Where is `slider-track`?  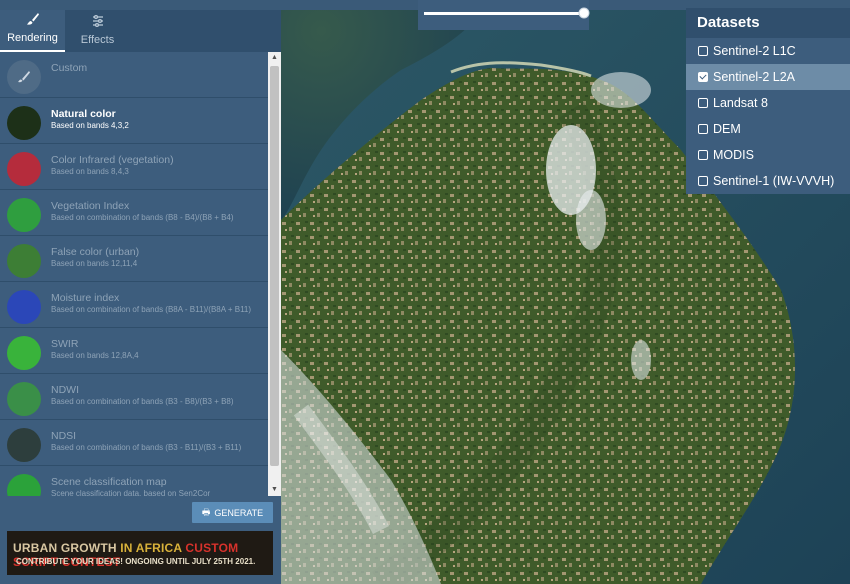 slider-track is located at coordinates (504, 13).